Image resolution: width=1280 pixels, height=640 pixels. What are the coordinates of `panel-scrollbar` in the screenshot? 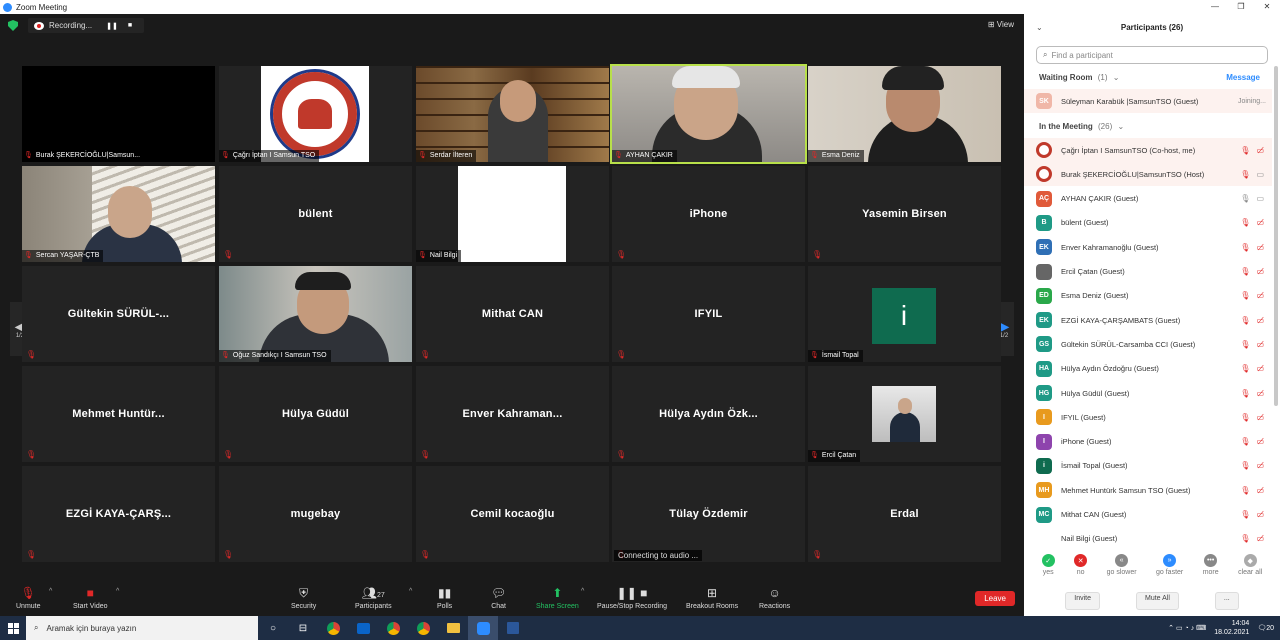 It's located at (1276, 236).